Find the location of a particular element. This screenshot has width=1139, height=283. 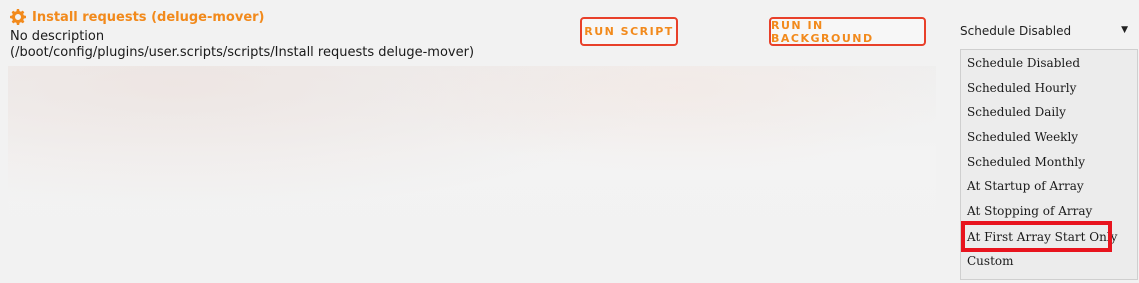

script-title: Install requests (deluge-mover) is located at coordinates (148, 17).